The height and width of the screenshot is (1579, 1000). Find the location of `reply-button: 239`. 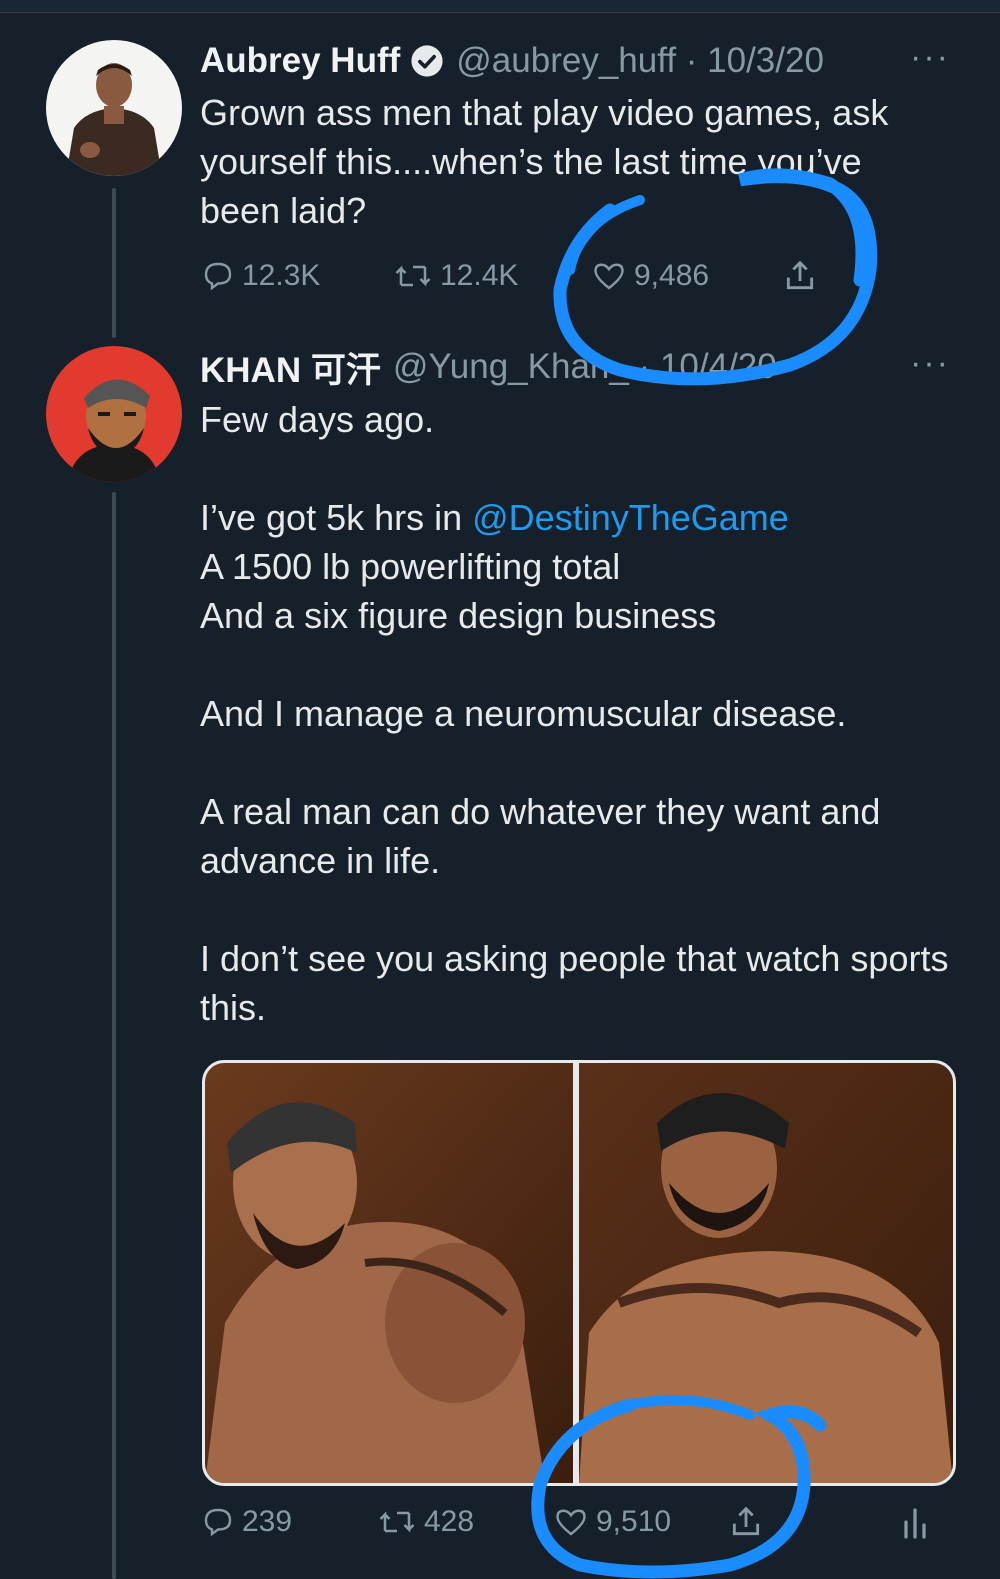

reply-button: 239 is located at coordinates (246, 1522).